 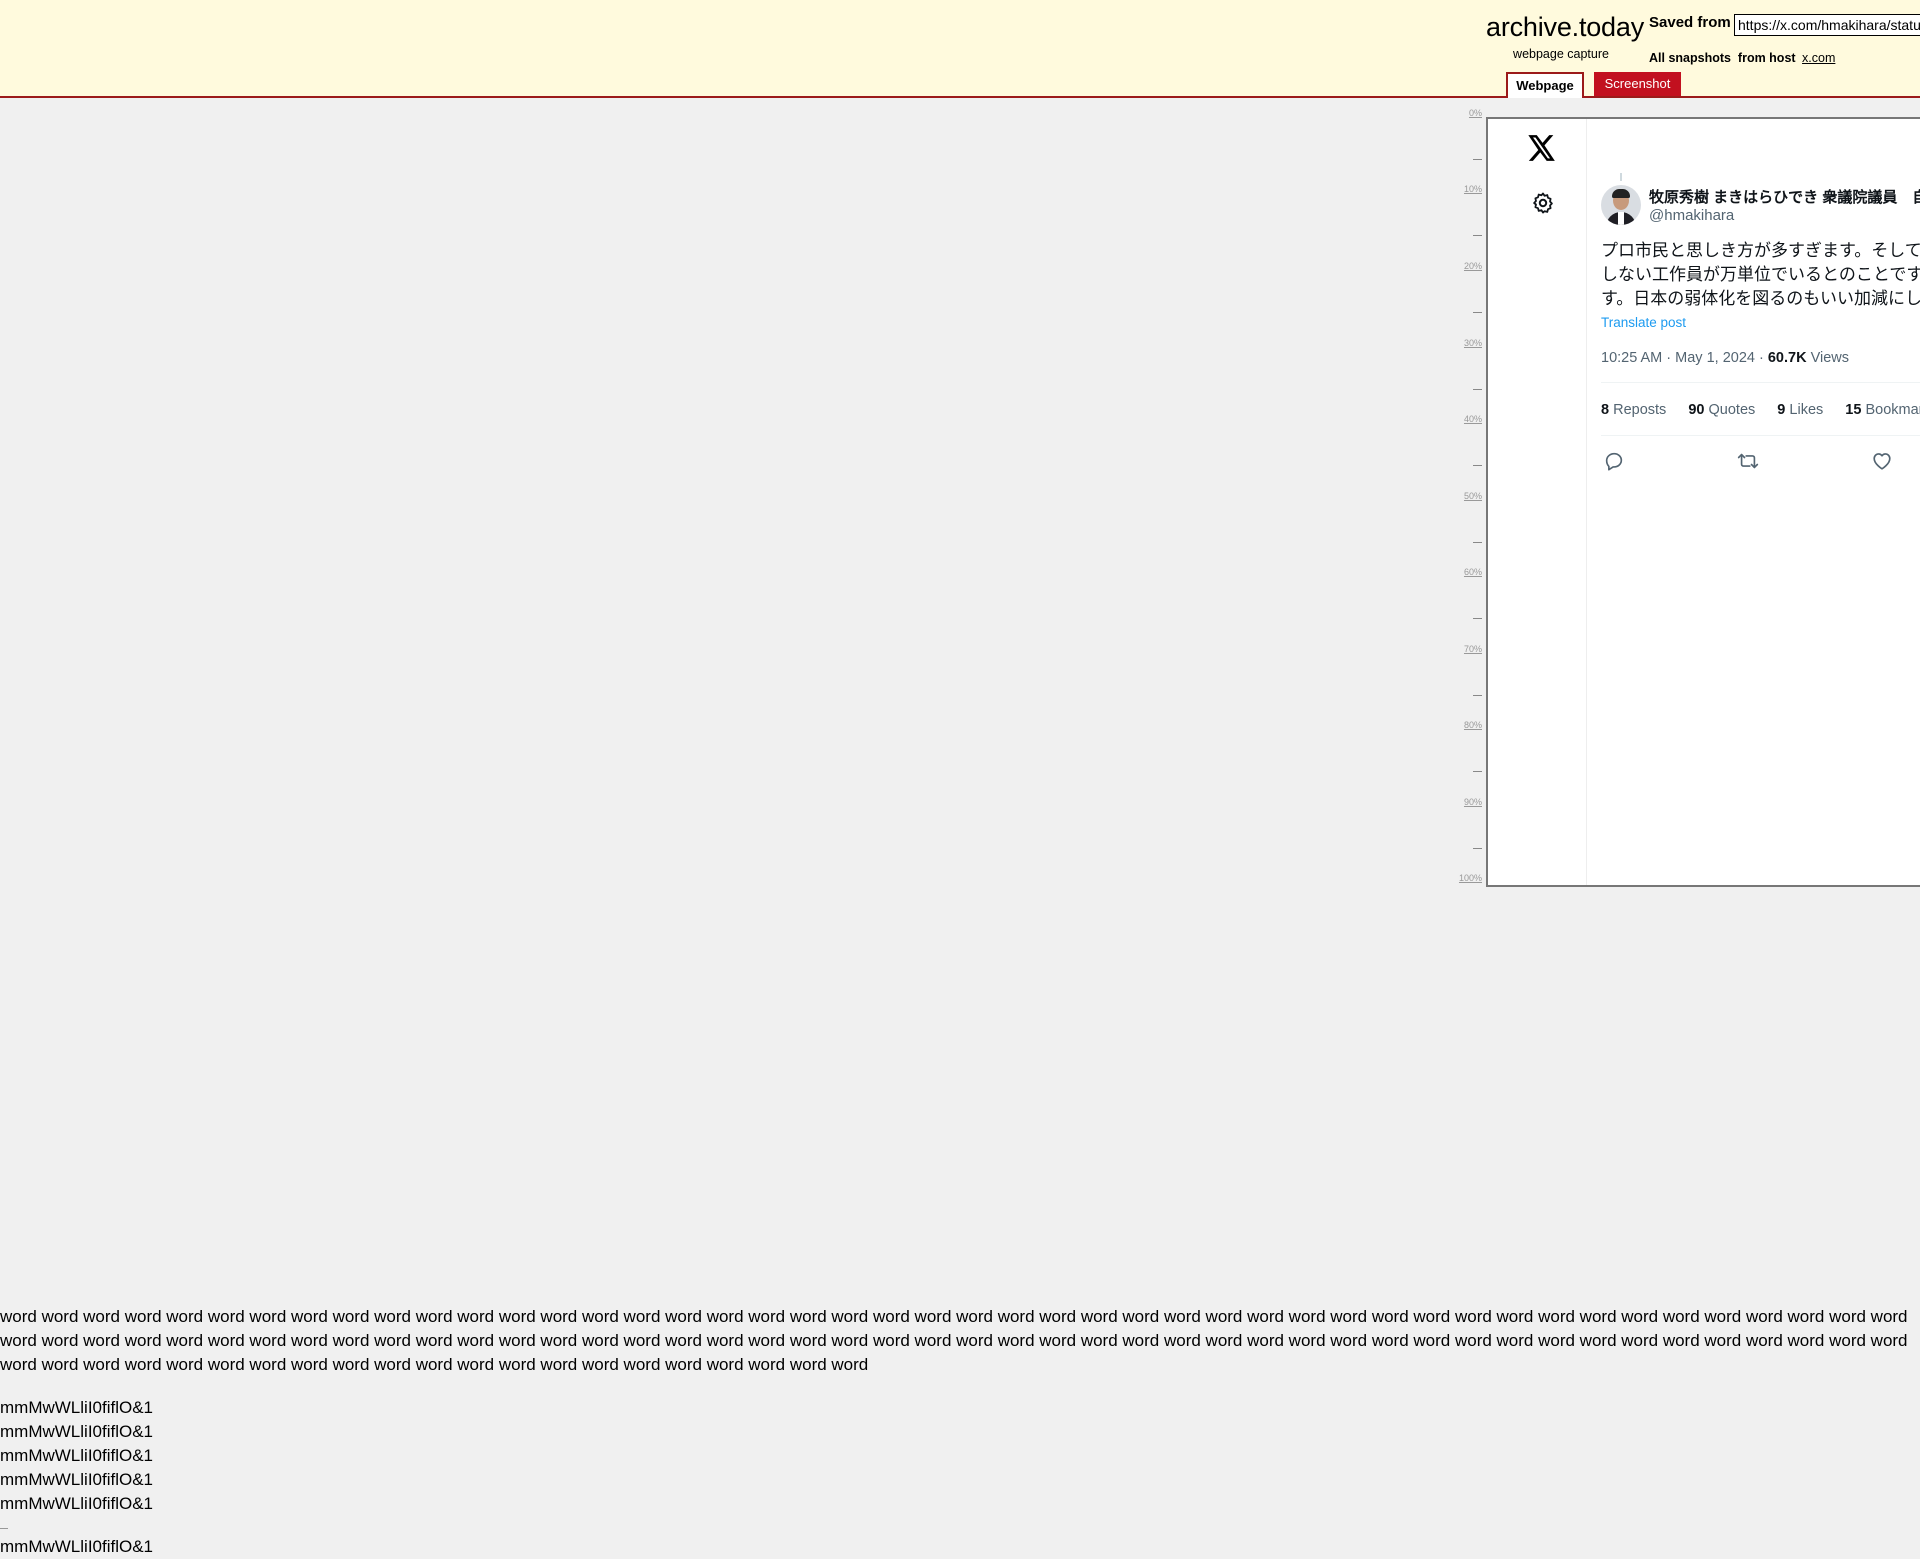 What do you see at coordinates (1545, 85) in the screenshot?
I see `tab-webpage: Webpage` at bounding box center [1545, 85].